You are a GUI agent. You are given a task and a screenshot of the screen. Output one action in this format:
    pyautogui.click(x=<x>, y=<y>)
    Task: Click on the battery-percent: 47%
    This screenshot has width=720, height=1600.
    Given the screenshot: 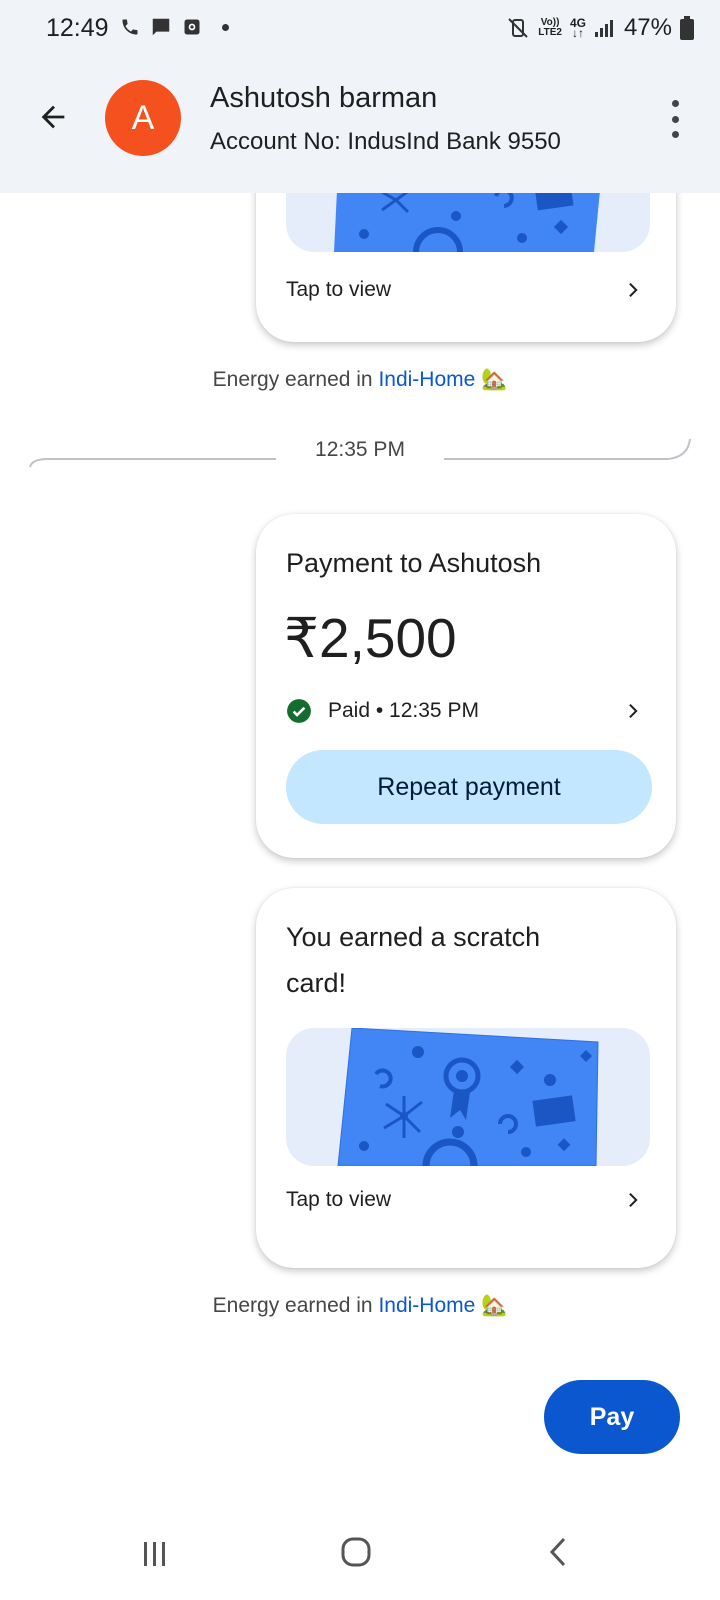 What is the action you would take?
    pyautogui.click(x=647, y=27)
    